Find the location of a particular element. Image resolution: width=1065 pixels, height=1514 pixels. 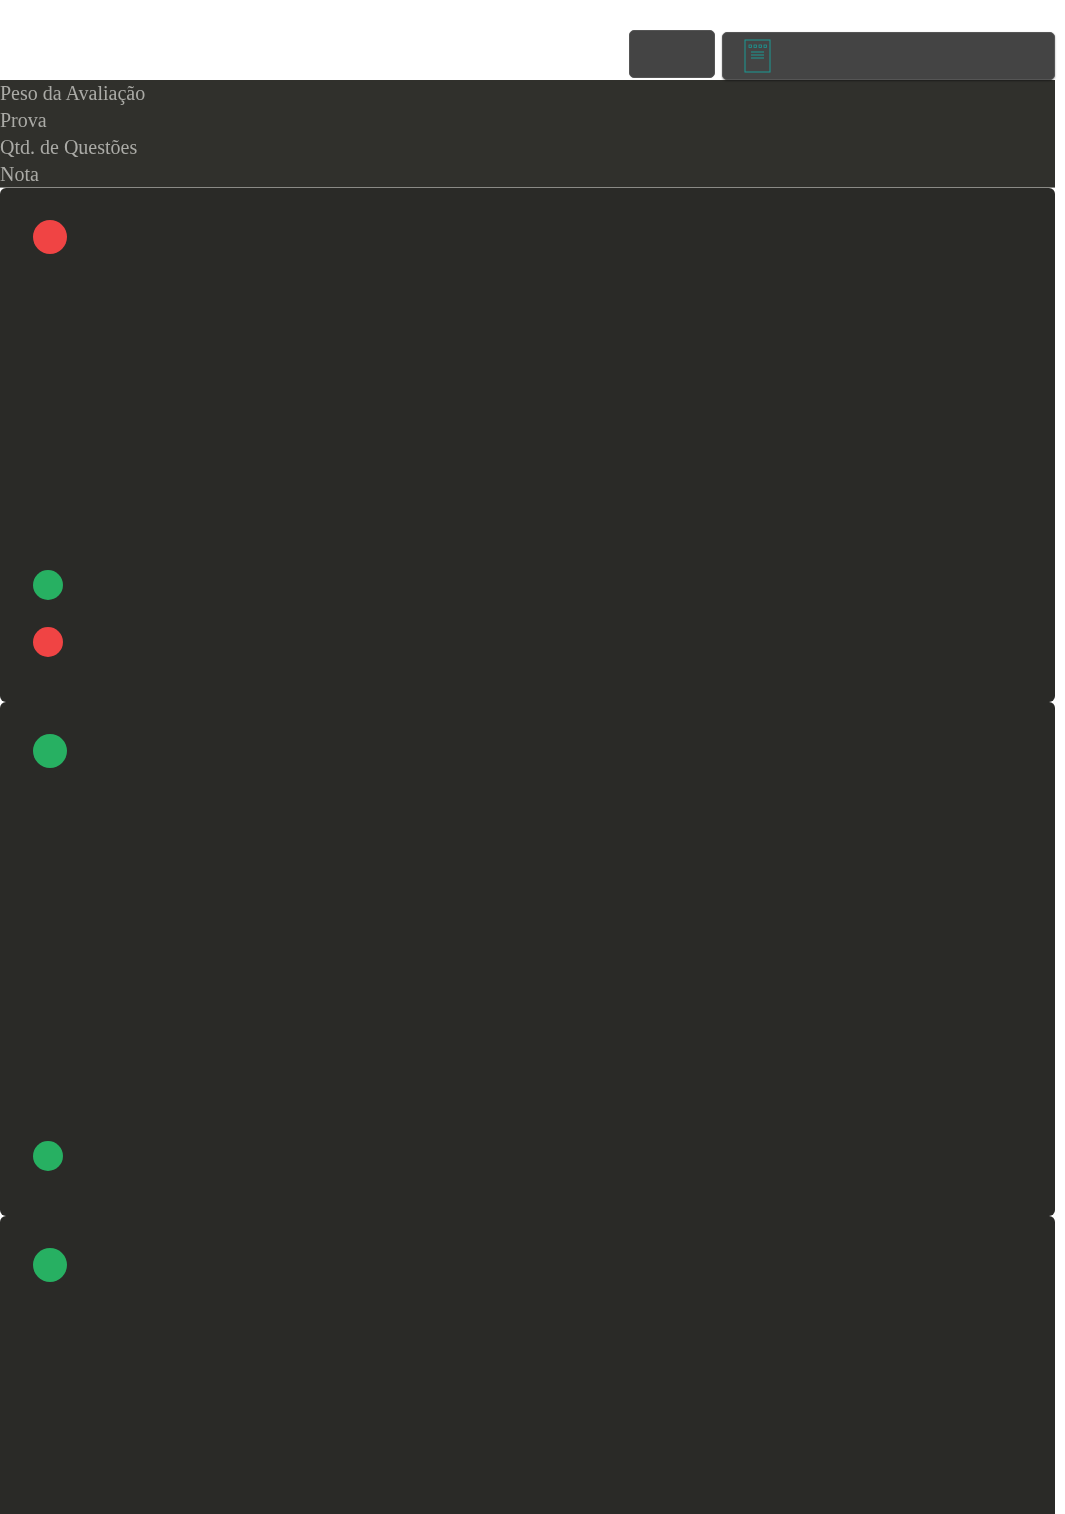

column-label: Qtd. de Questões is located at coordinates (69, 147).